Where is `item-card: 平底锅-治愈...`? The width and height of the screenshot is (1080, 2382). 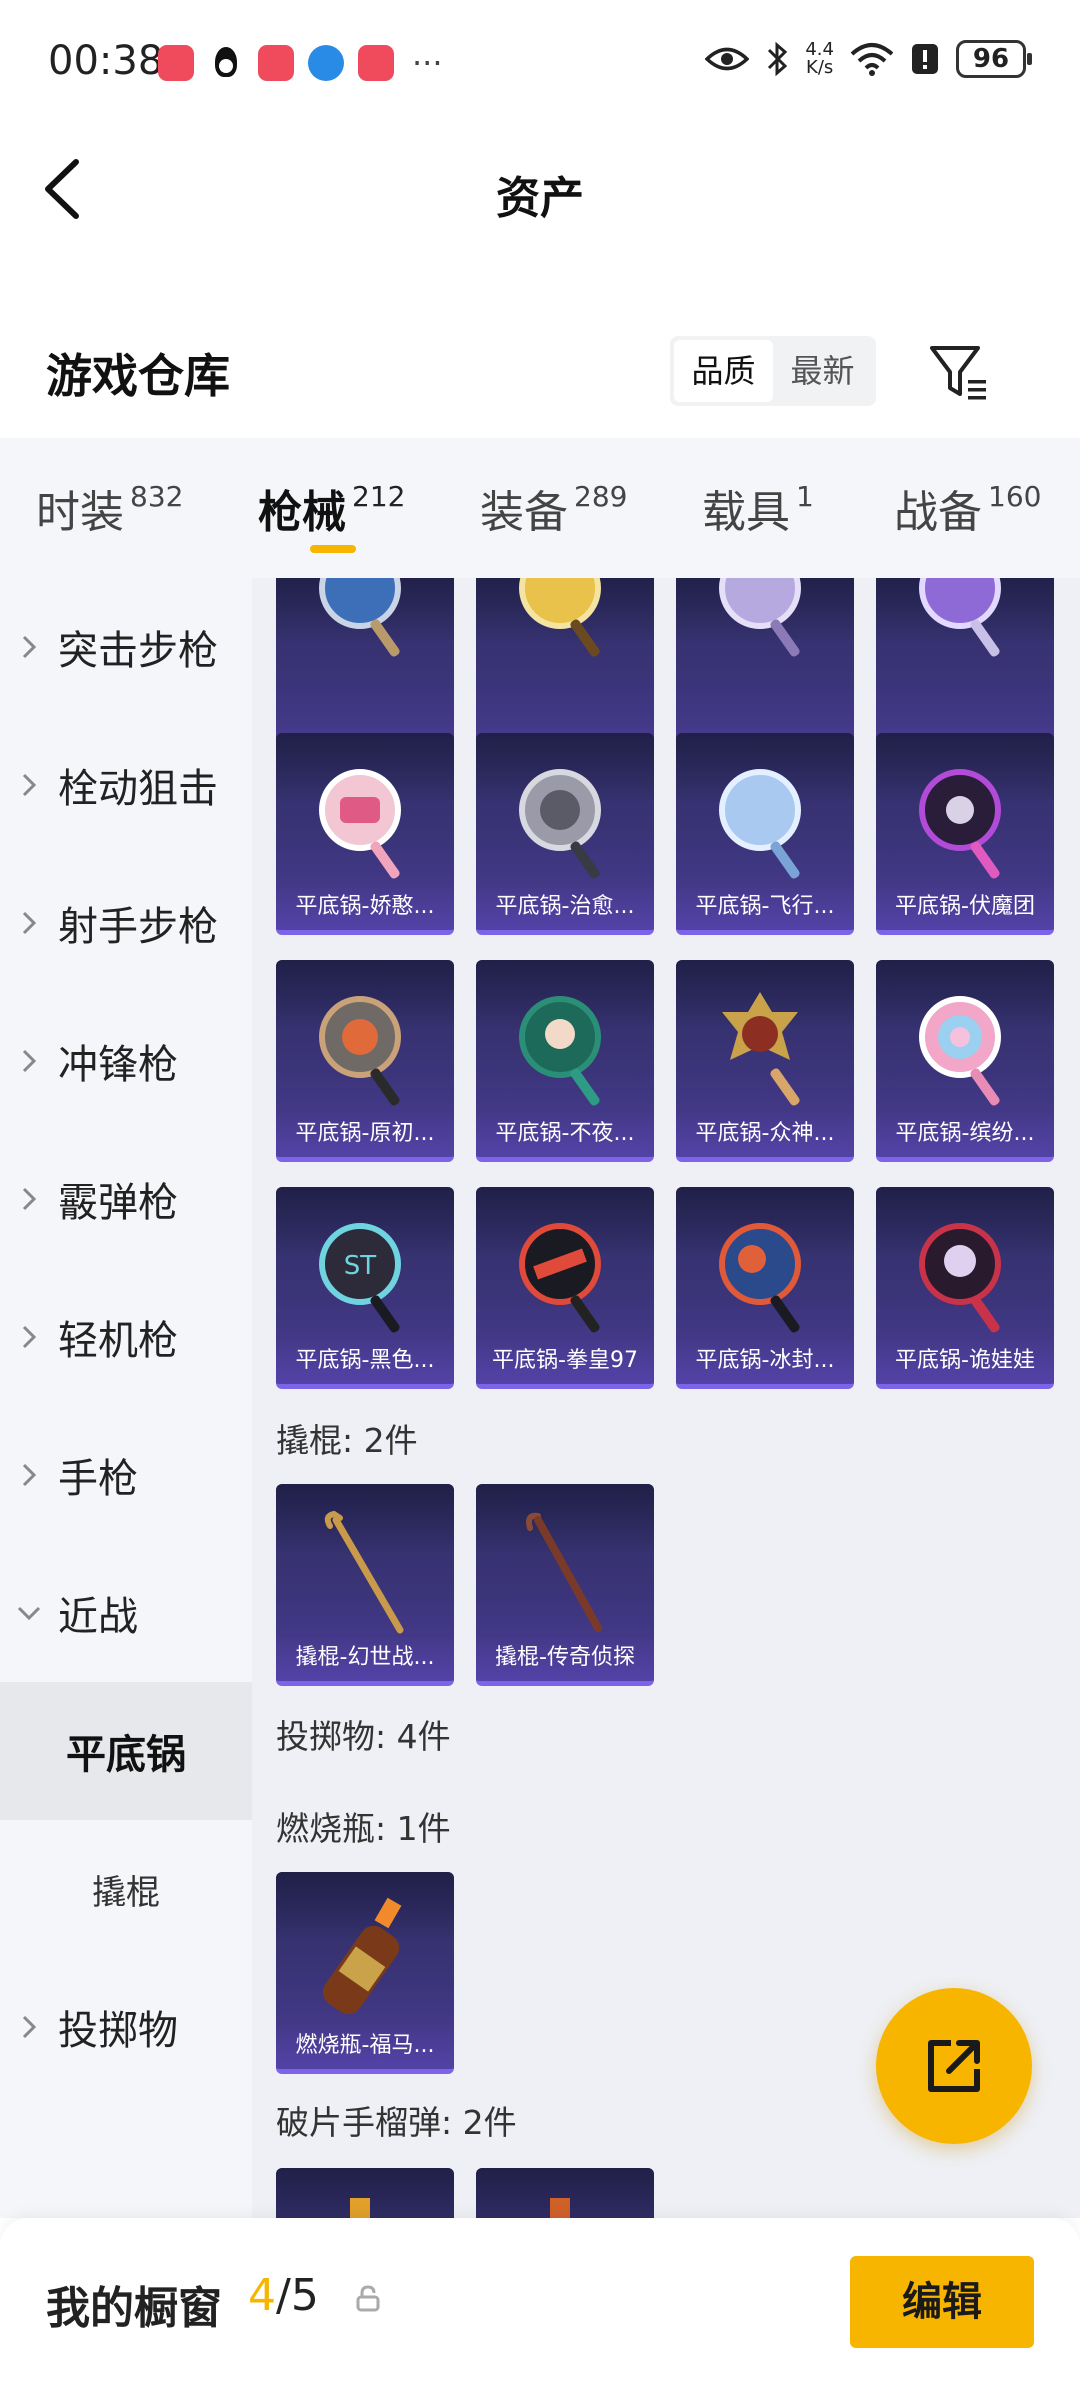 item-card: 平底锅-治愈... is located at coordinates (565, 834).